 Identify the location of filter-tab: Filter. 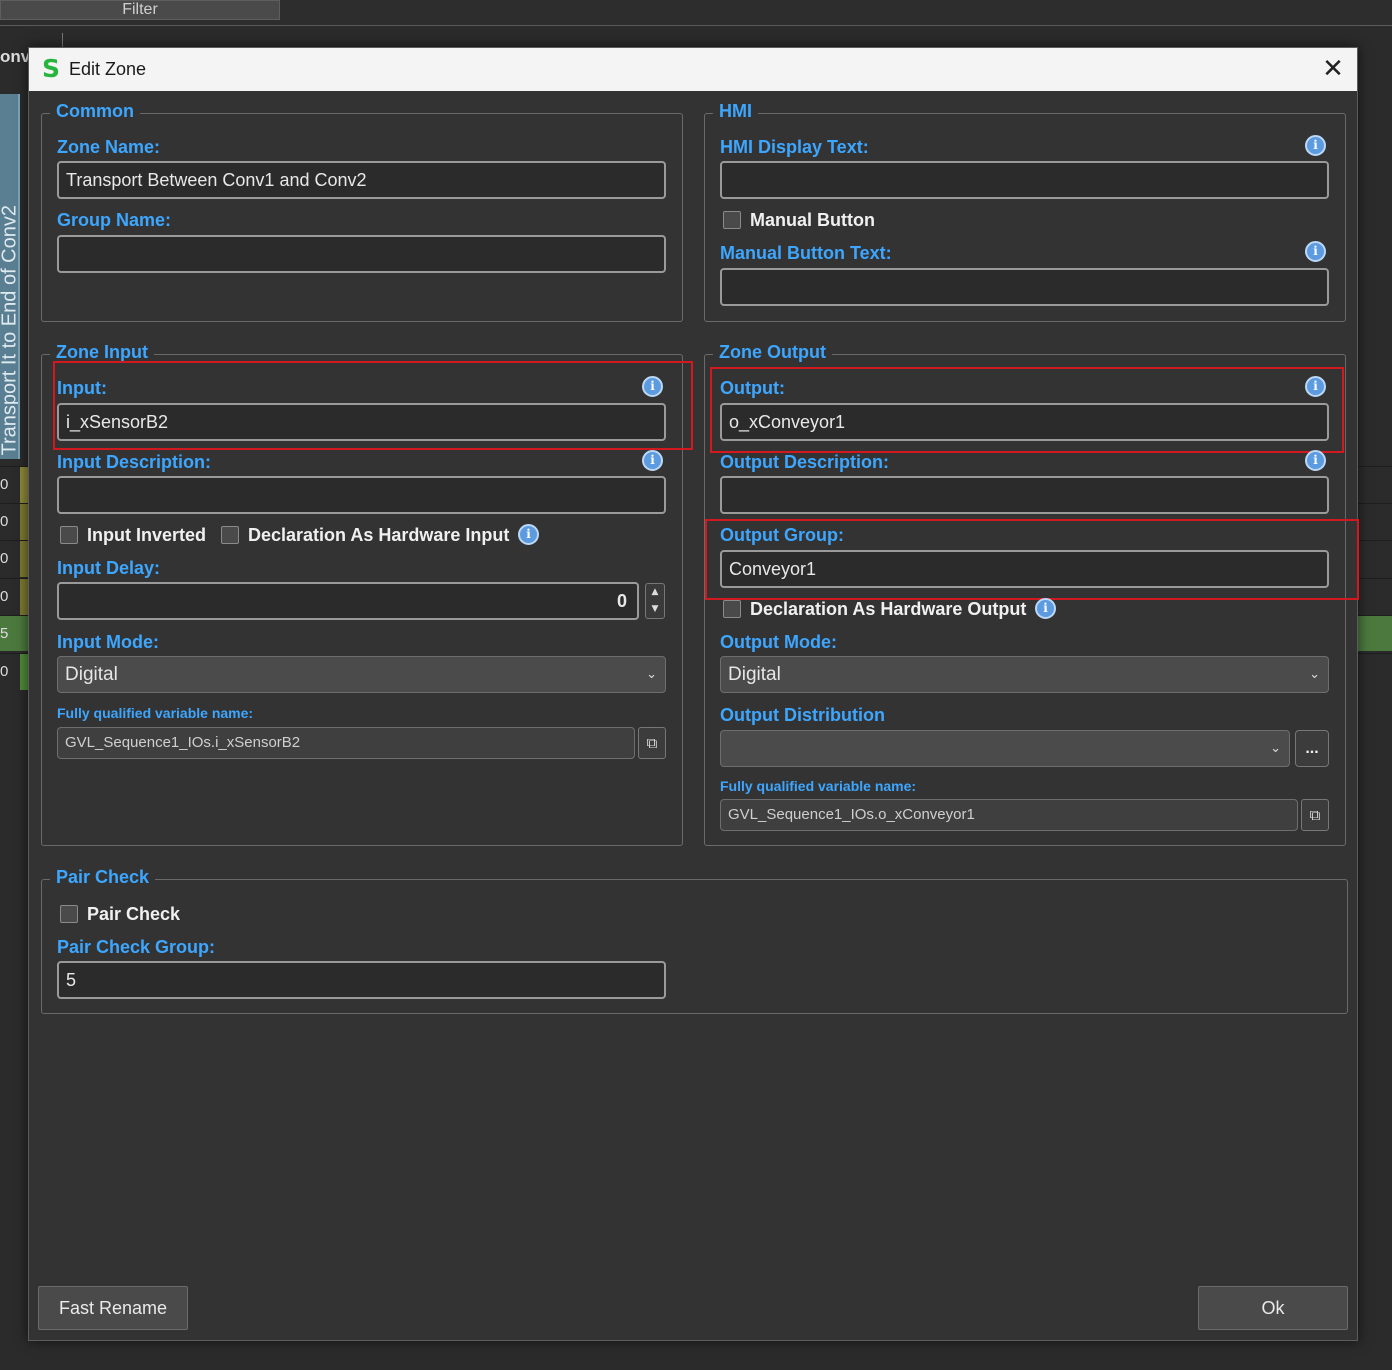
(140, 10).